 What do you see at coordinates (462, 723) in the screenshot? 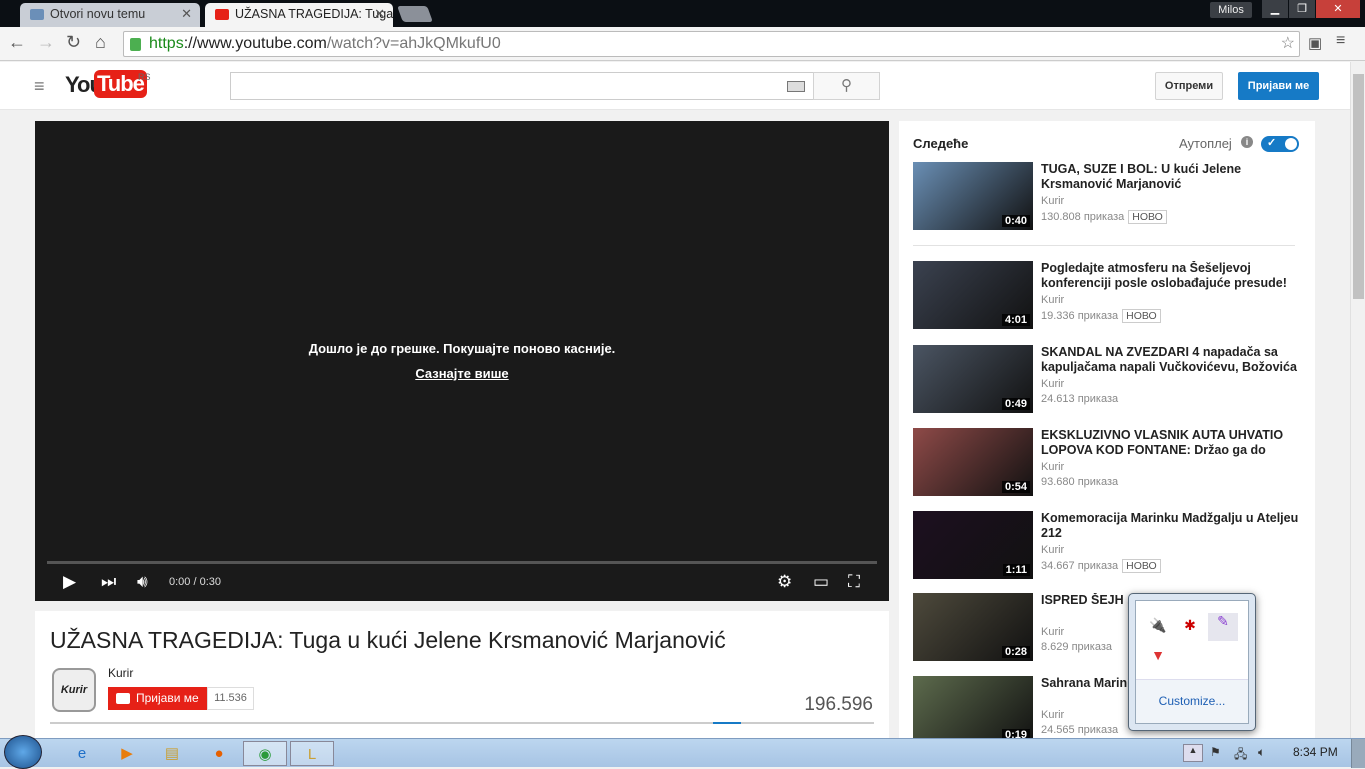
I see `like-ratio-bar` at bounding box center [462, 723].